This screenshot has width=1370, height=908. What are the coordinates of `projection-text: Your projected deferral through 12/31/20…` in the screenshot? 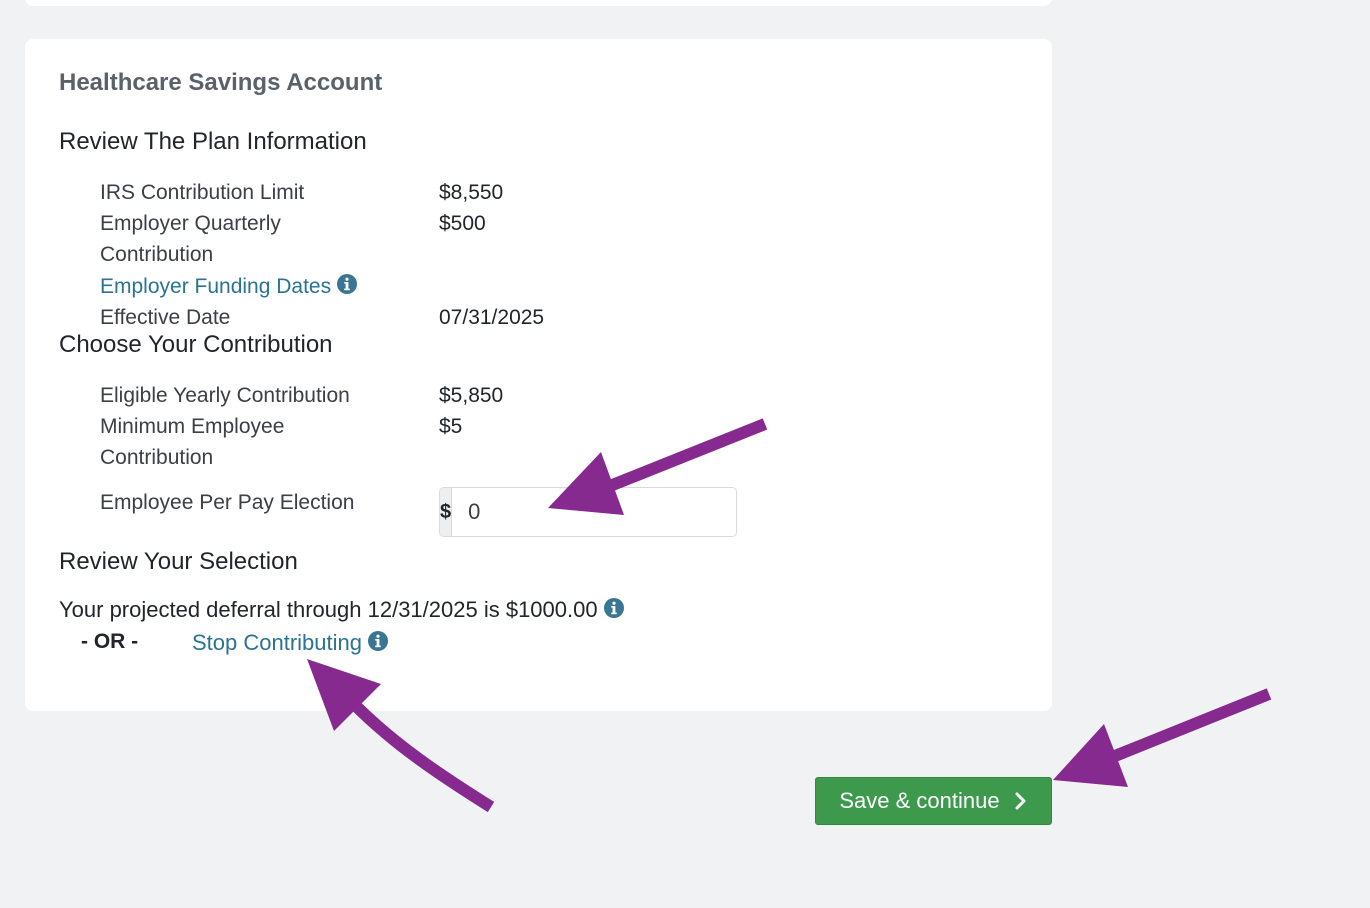 It's located at (328, 609).